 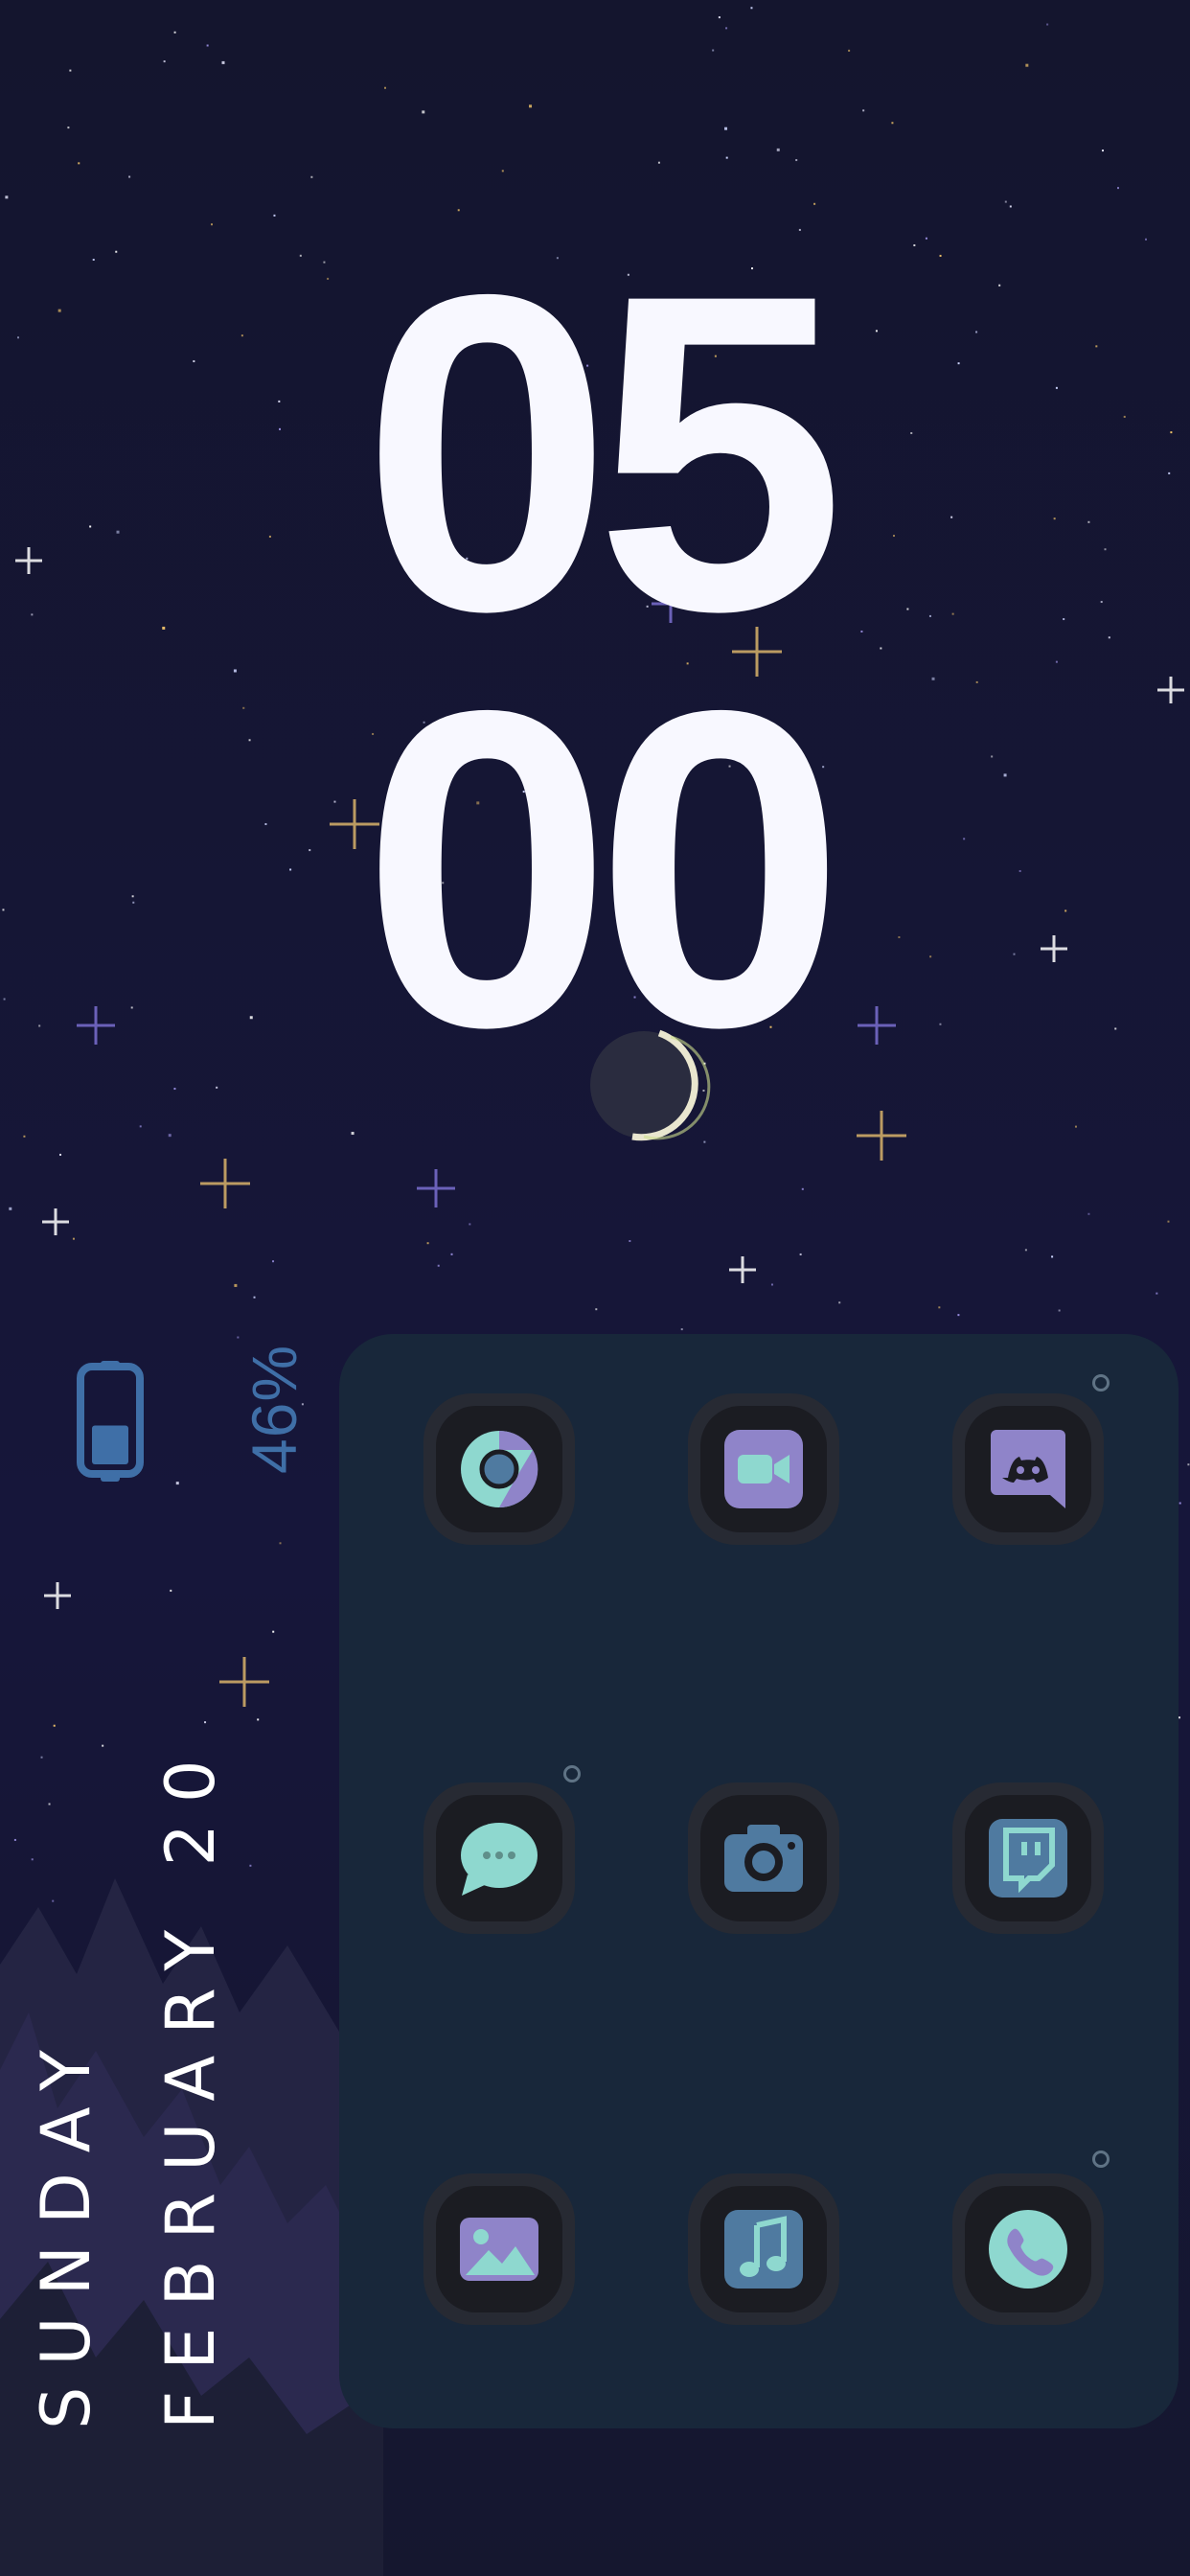 I want to click on app-video, so click(x=763, y=1469).